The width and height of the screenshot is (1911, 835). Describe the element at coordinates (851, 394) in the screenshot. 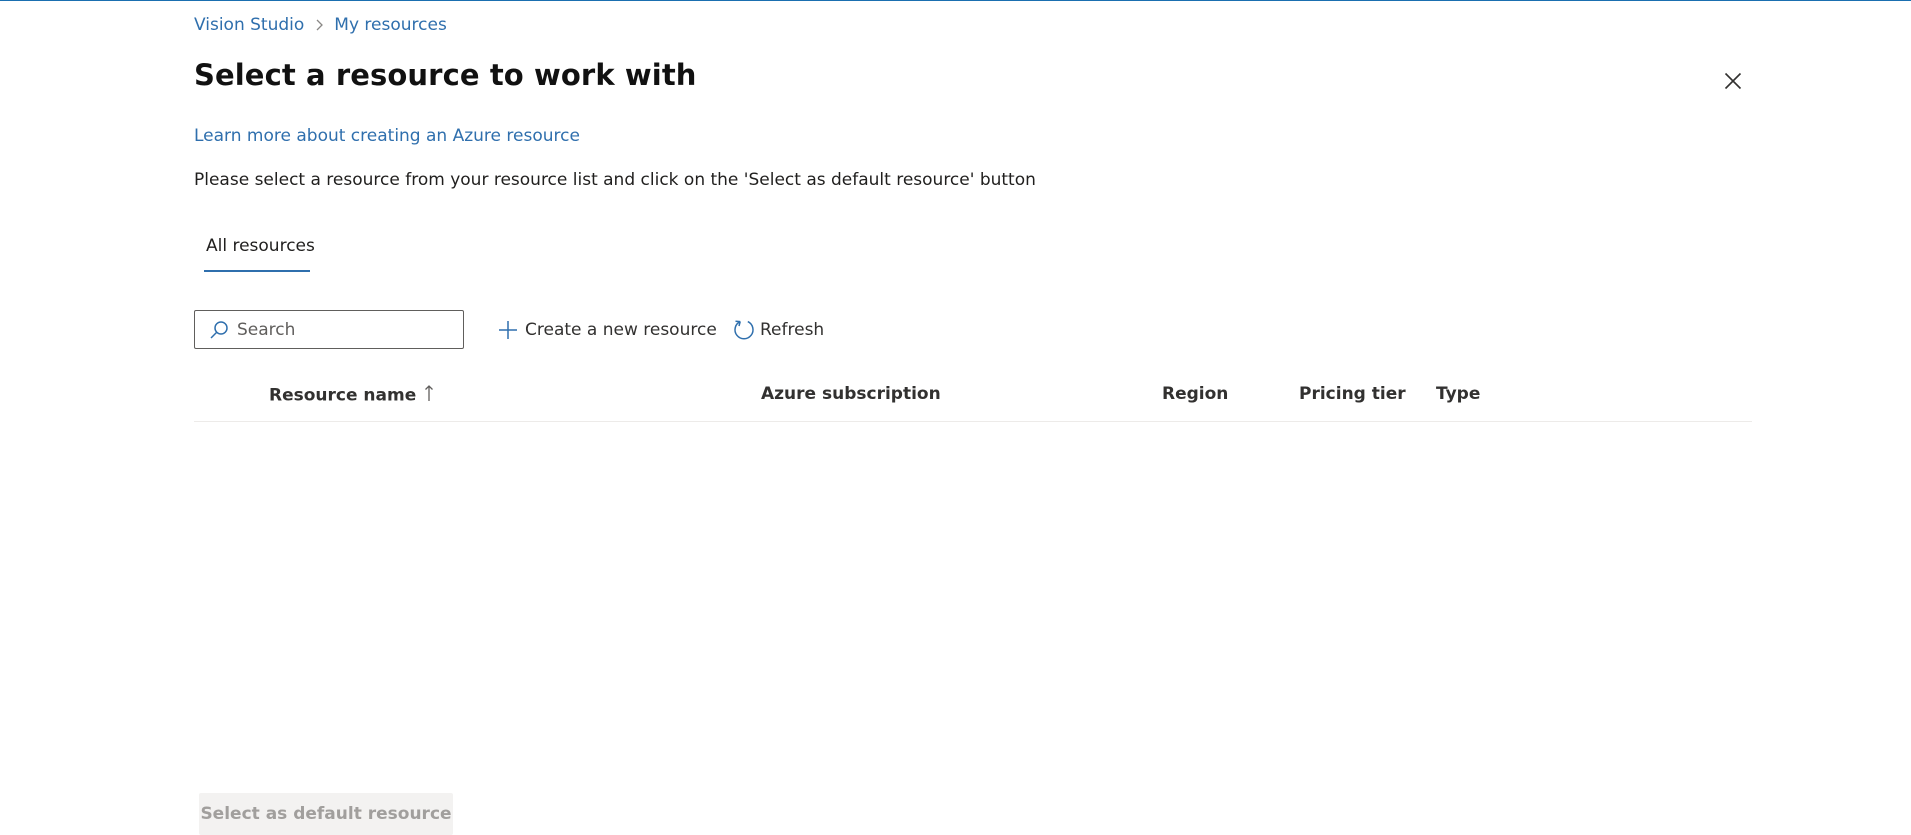

I see `column-header-azure-subscription: Azure subscription` at that location.